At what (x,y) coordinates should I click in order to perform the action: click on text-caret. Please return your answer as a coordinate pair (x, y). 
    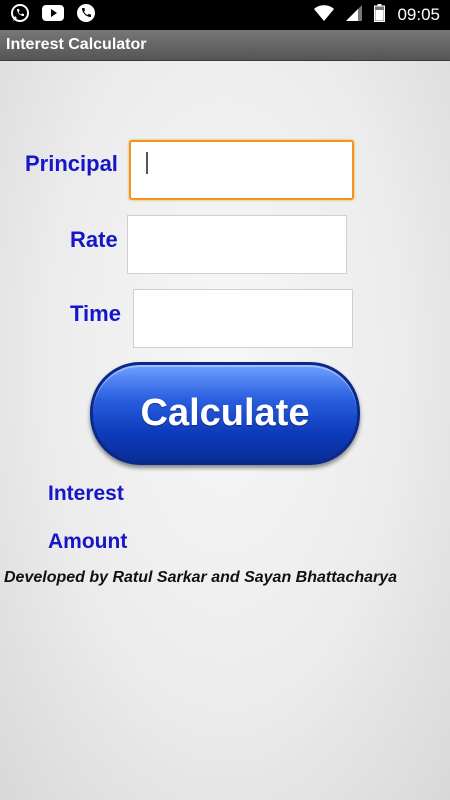
    Looking at the image, I should click on (147, 163).